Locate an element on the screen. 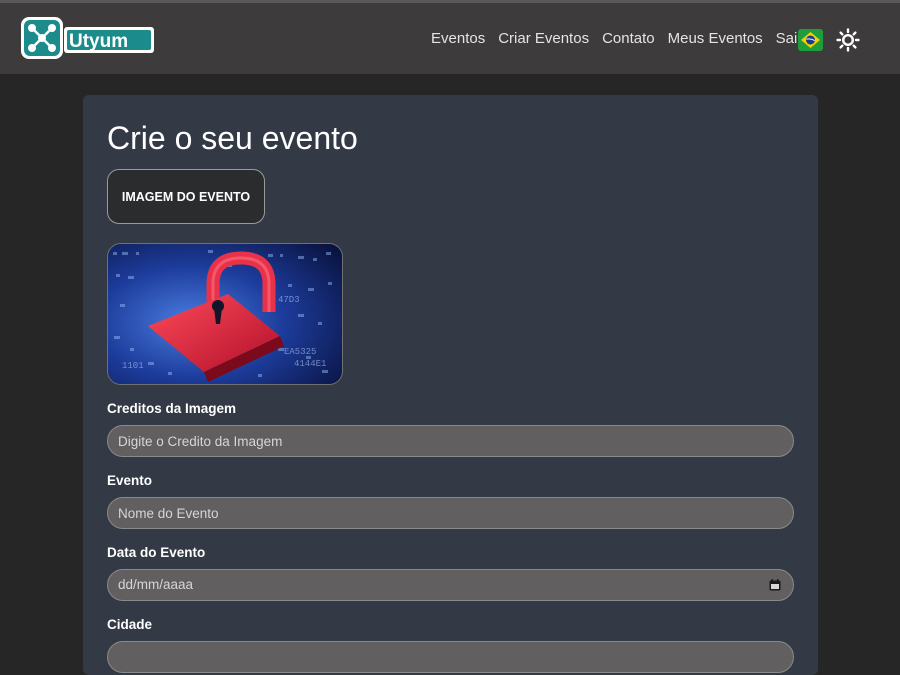 The height and width of the screenshot is (675, 900). padlock-image: 47D3 EA5325 4144E1 1101 is located at coordinates (225, 314).